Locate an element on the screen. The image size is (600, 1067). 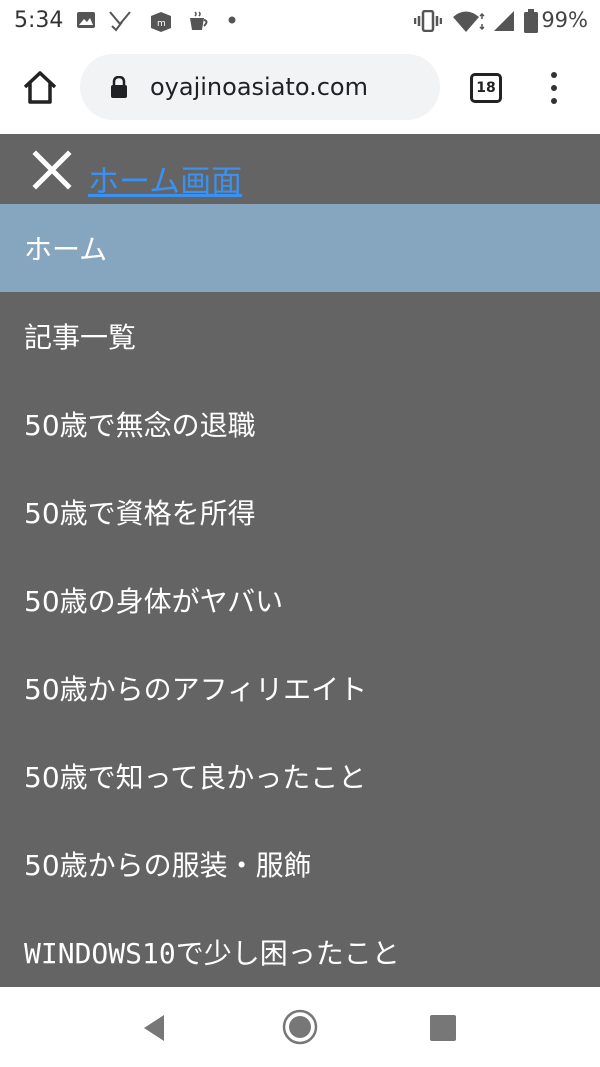
system-nav-bar is located at coordinates (300, 1027).